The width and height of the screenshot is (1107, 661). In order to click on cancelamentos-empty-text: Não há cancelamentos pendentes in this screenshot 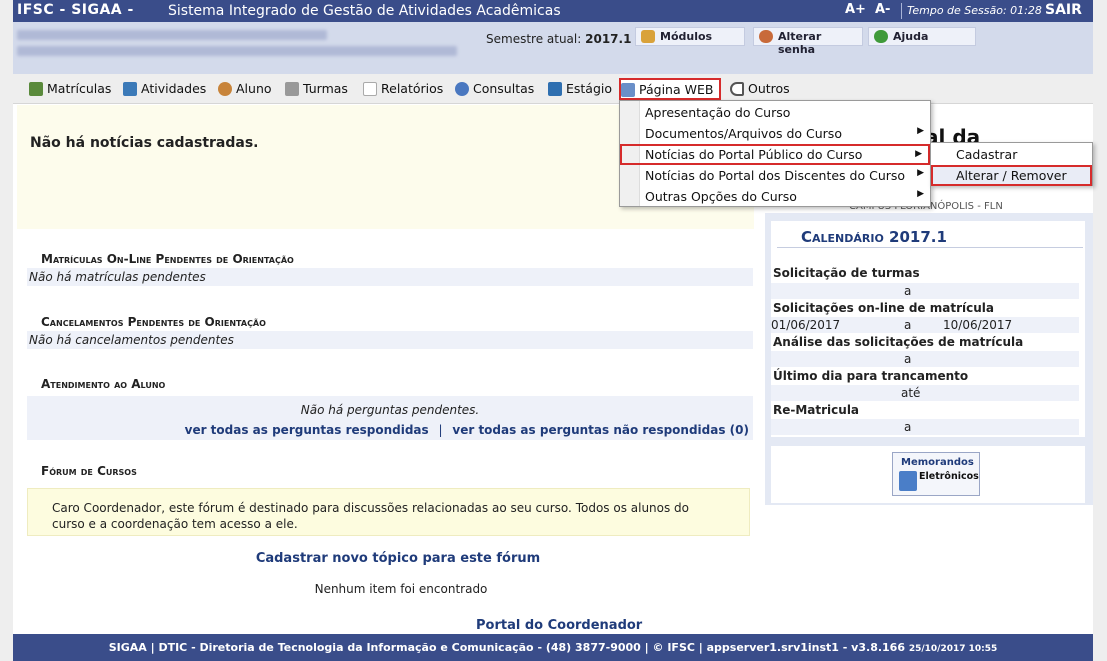, I will do `click(131, 340)`.